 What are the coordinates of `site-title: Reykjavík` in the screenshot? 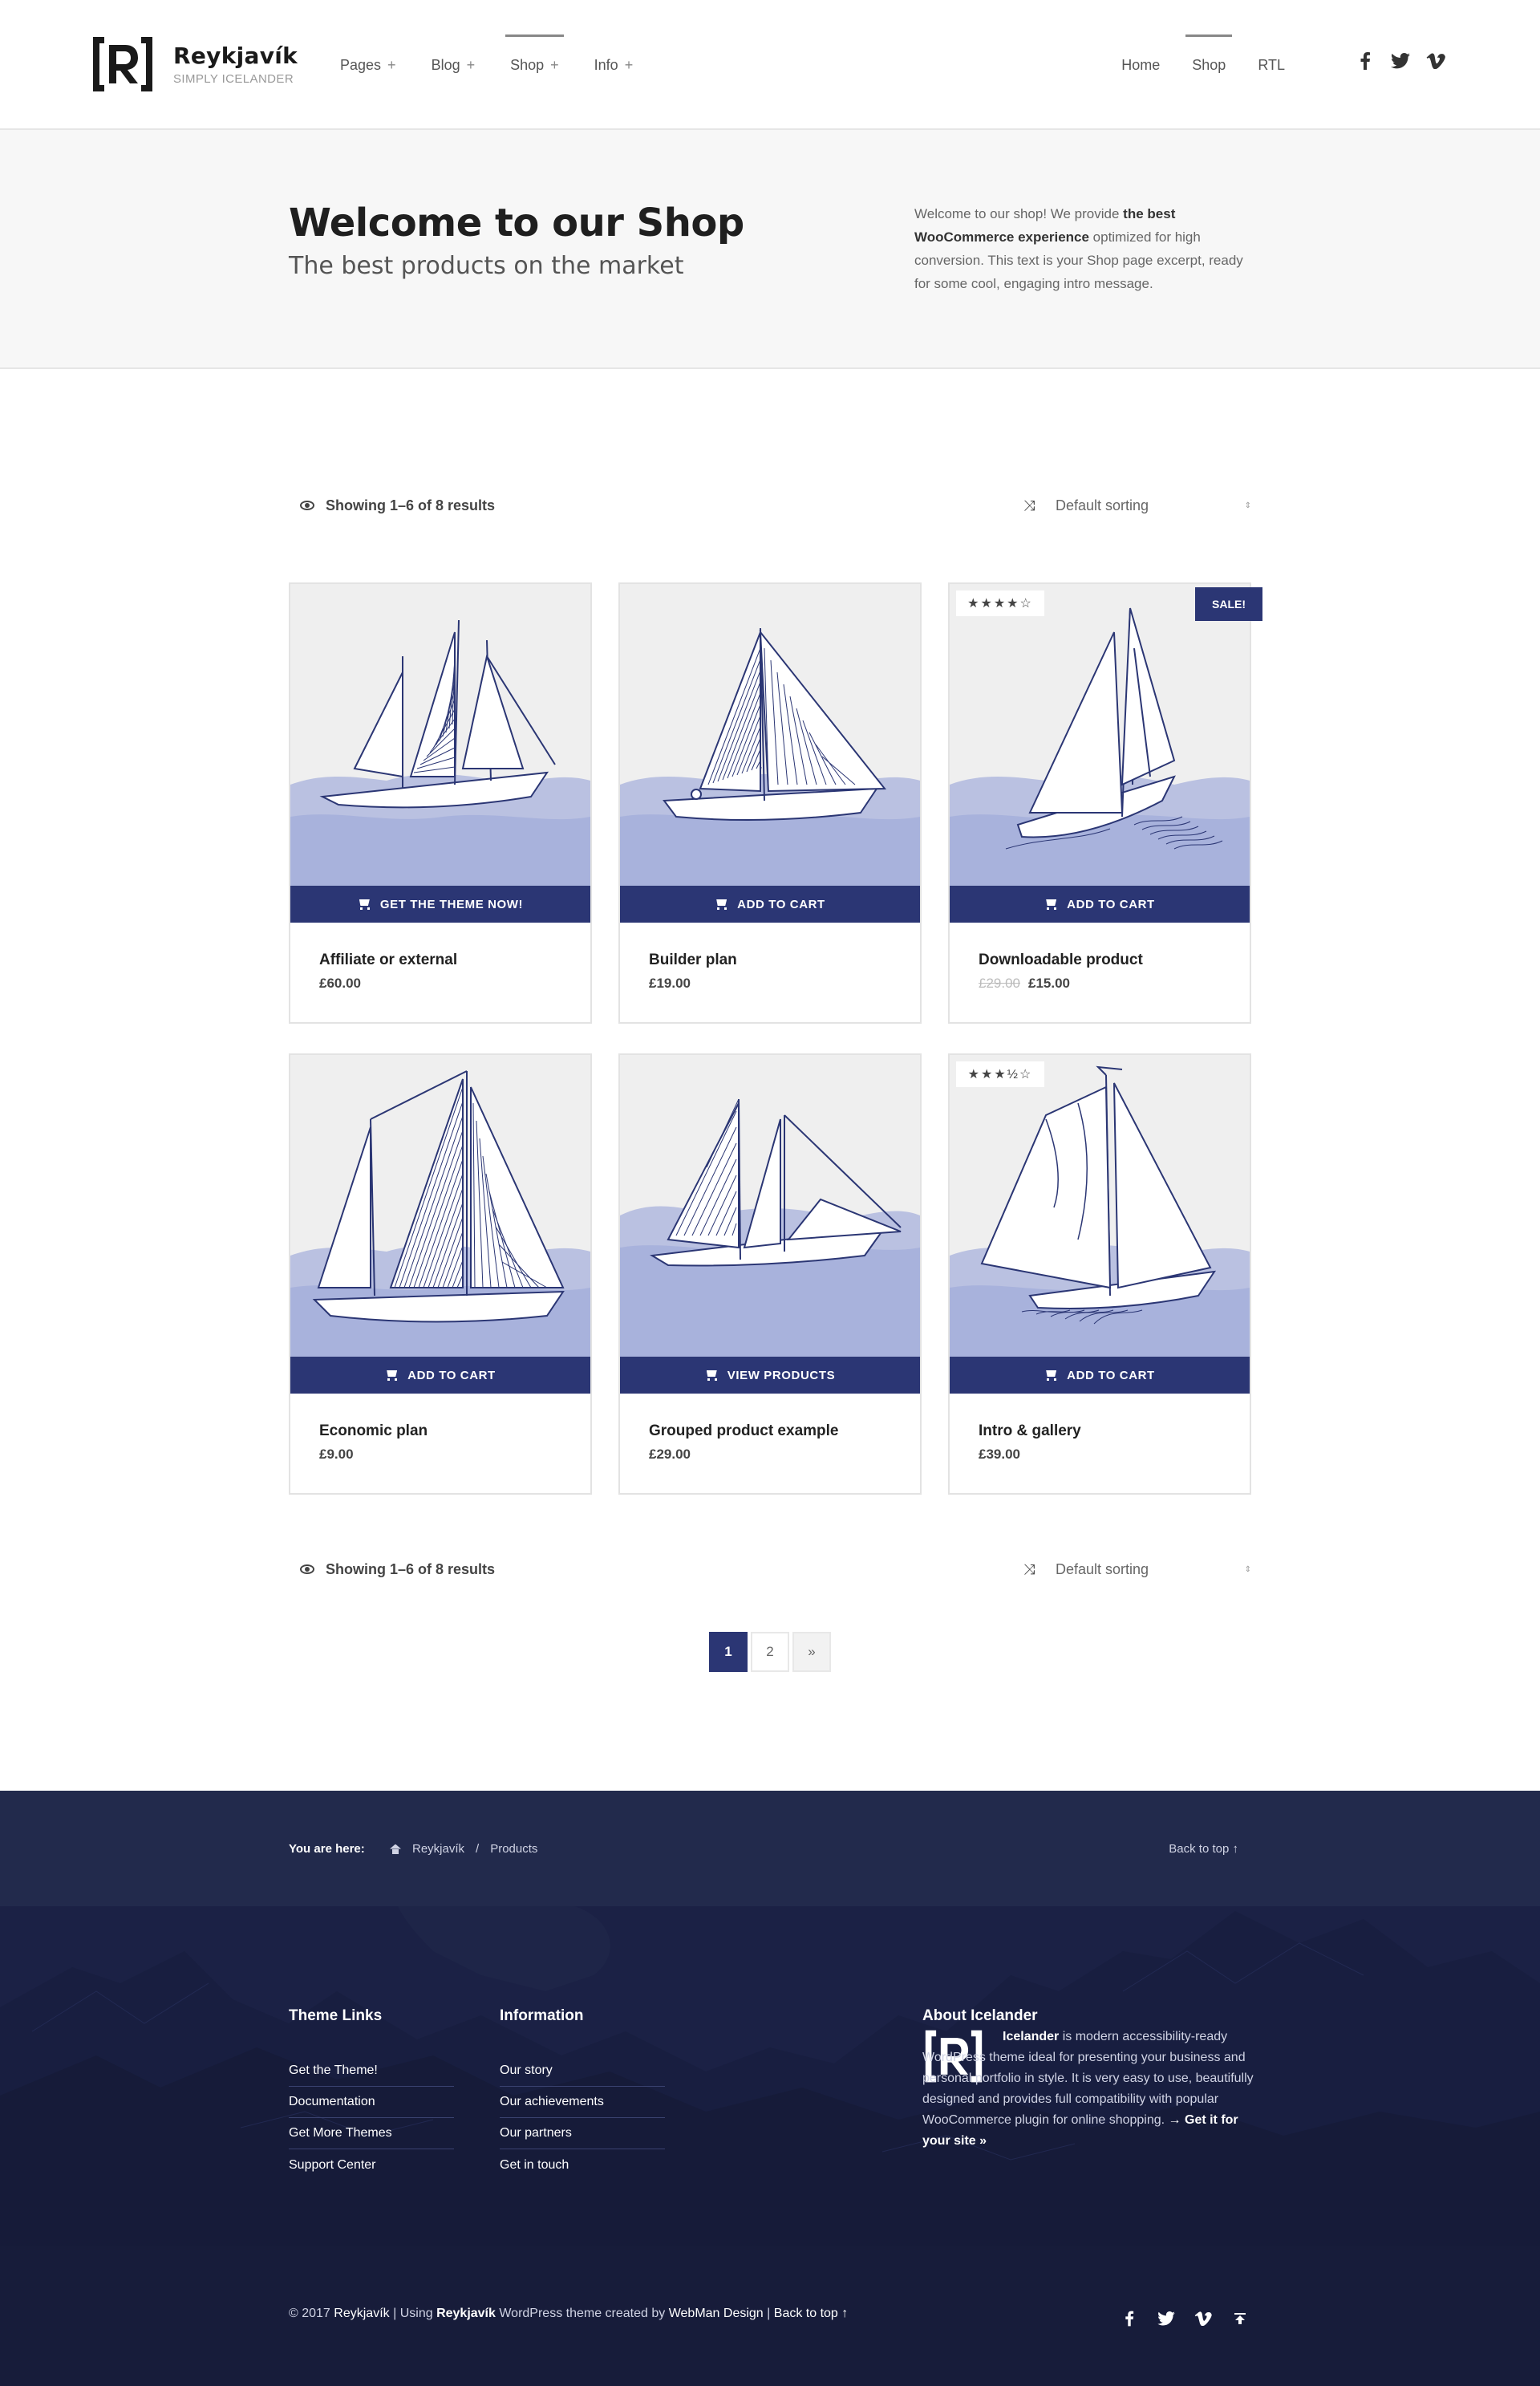 It's located at (236, 56).